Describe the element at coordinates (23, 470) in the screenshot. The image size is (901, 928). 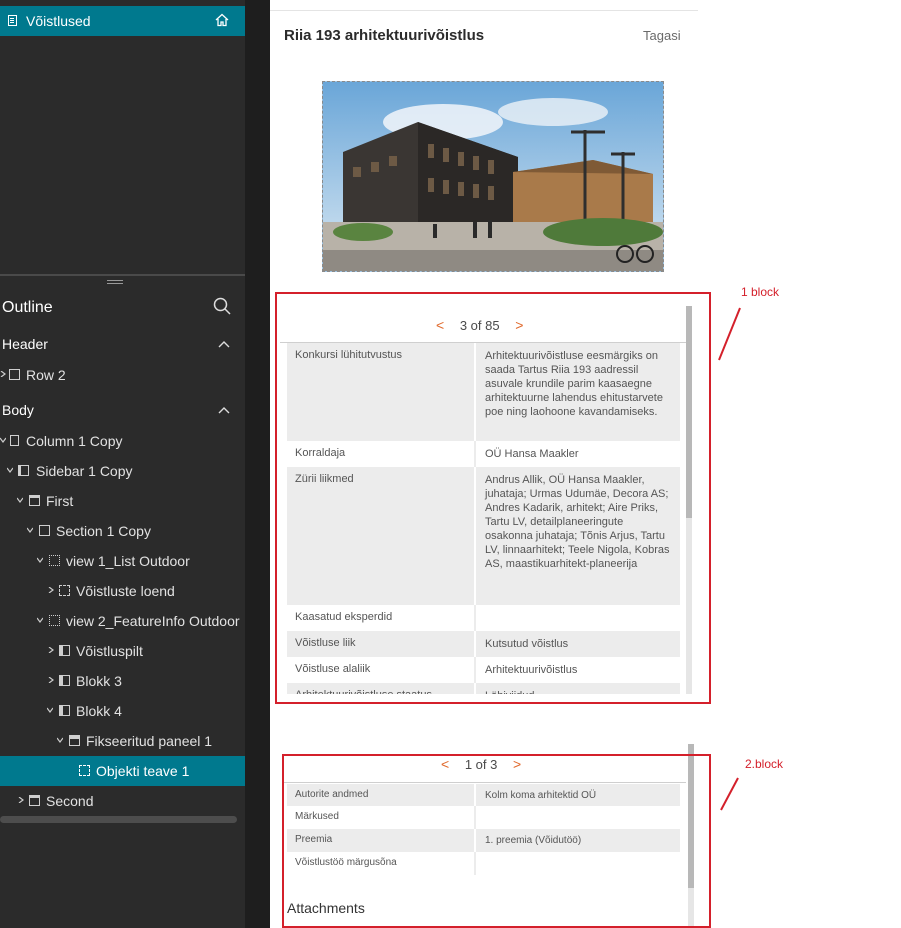
I see `sidebar-icon` at that location.